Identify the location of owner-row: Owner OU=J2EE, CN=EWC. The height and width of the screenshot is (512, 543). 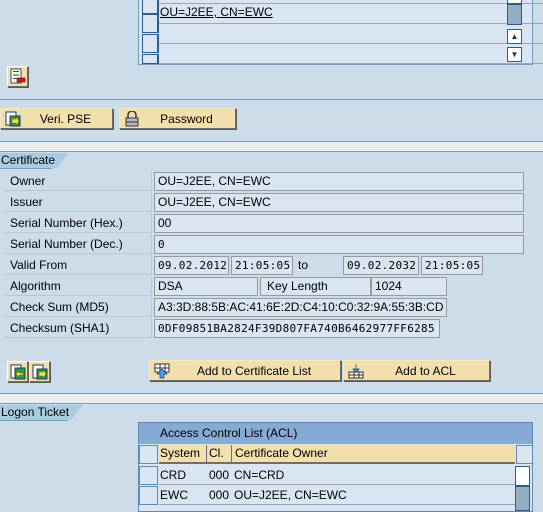
(264, 181).